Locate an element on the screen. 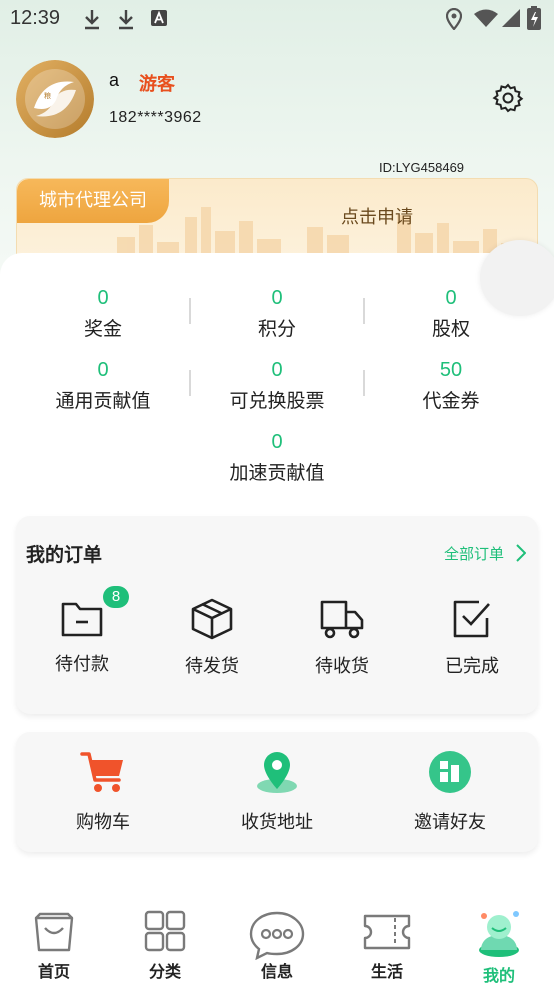 Image resolution: width=554 pixels, height=984 pixels. nav-life: 生活 is located at coordinates (387, 946).